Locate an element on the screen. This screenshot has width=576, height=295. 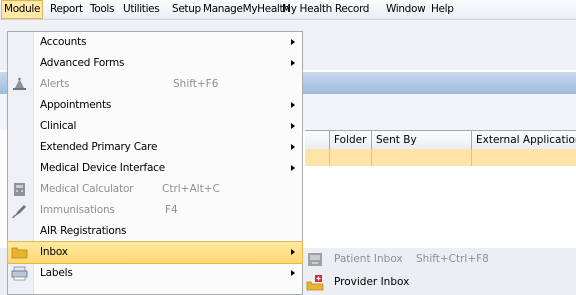
menu-item-label: Labels is located at coordinates (56, 273).